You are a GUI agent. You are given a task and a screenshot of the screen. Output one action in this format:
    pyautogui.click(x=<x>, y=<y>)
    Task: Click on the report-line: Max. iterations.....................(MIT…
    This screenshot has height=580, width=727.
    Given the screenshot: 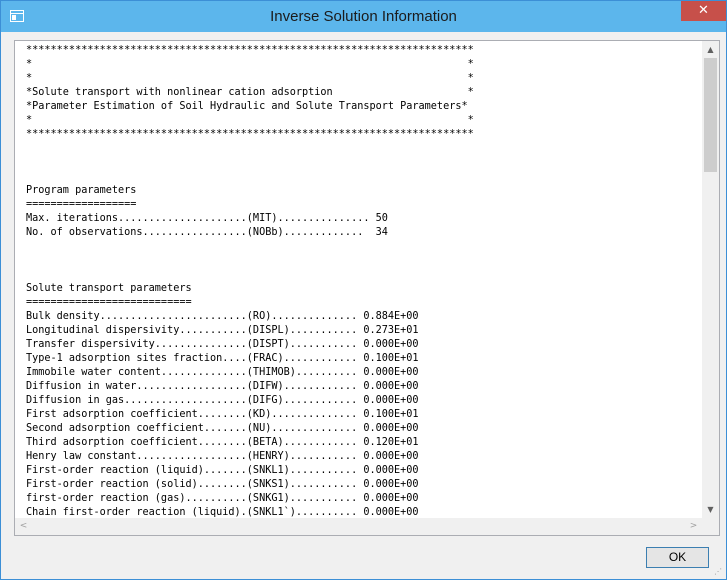 What is the action you would take?
    pyautogui.click(x=207, y=218)
    